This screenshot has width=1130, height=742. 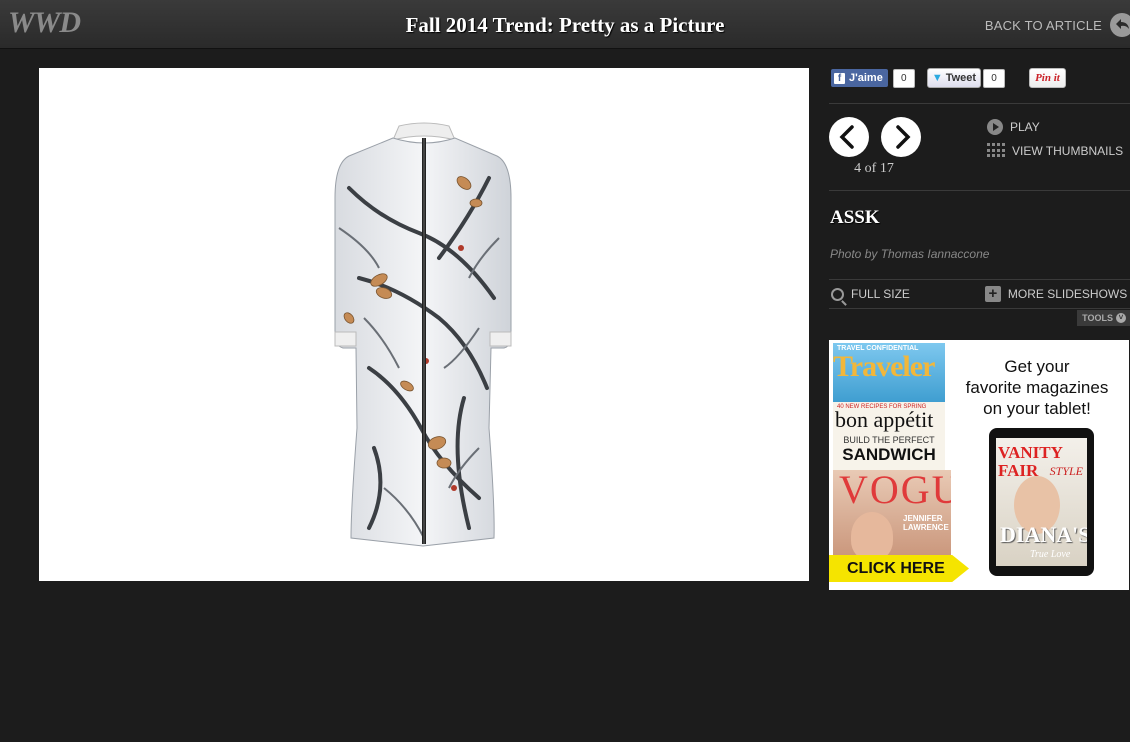 I want to click on play-button: PLAY, so click(x=1013, y=127).